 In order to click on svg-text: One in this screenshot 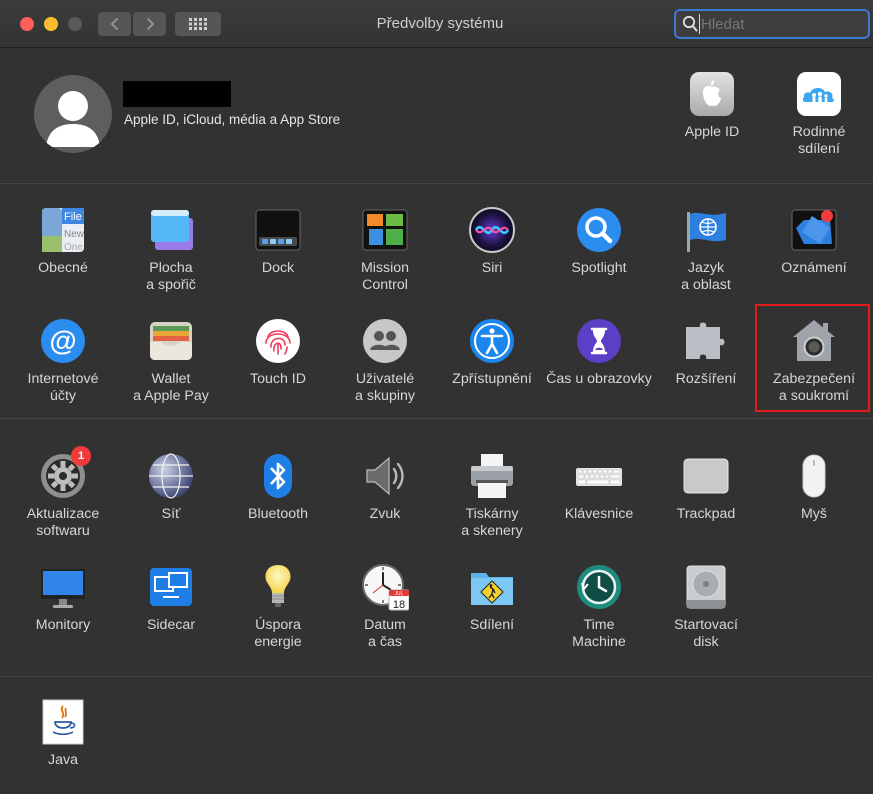, I will do `click(73, 247)`.